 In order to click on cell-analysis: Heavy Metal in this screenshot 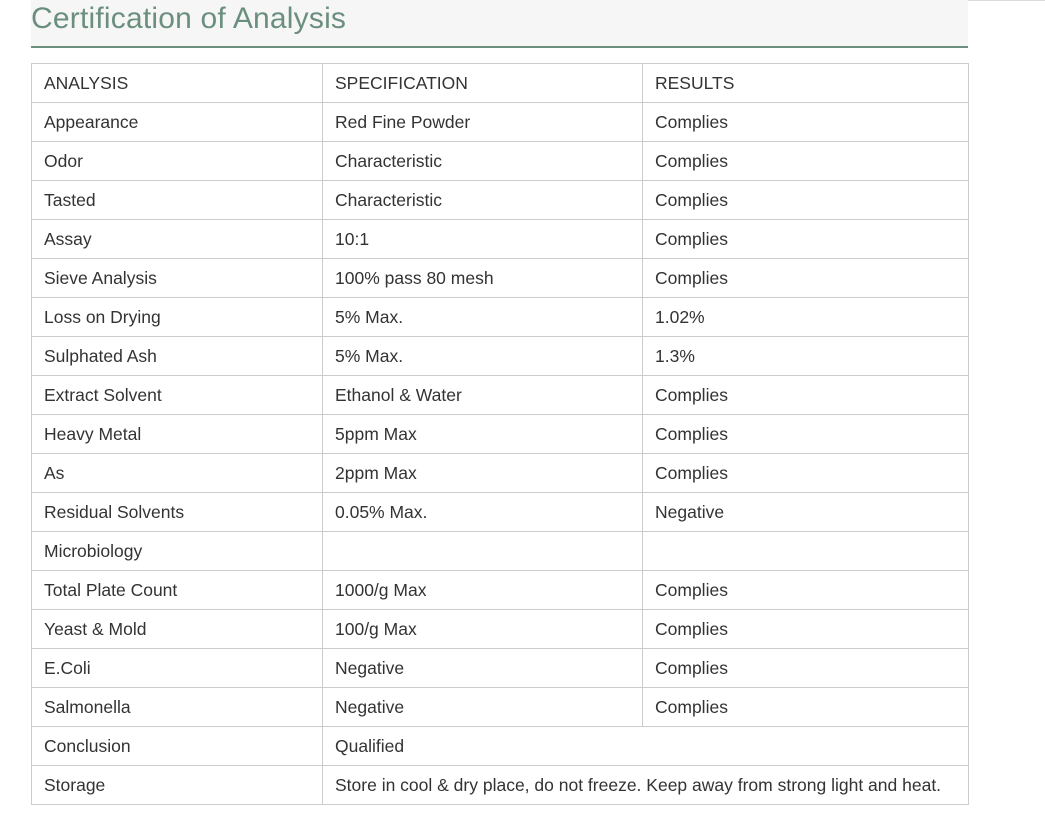, I will do `click(177, 434)`.